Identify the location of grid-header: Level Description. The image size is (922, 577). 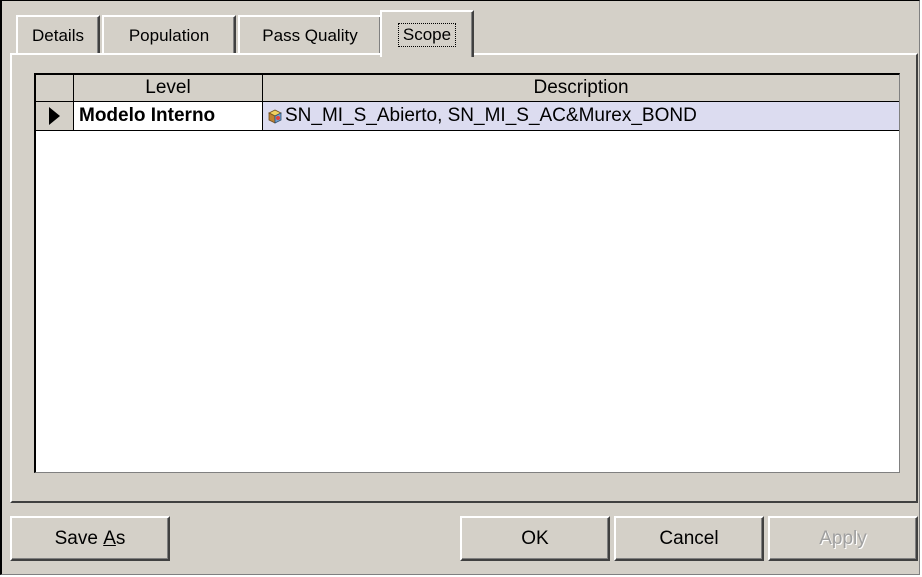
(467, 88).